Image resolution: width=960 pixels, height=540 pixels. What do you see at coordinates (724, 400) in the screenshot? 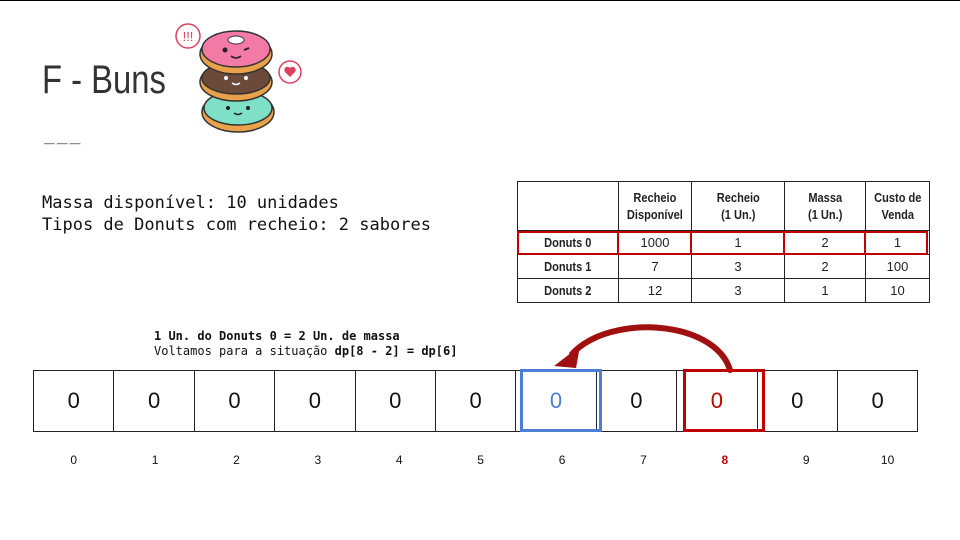
I see `dp-source-highlight` at bounding box center [724, 400].